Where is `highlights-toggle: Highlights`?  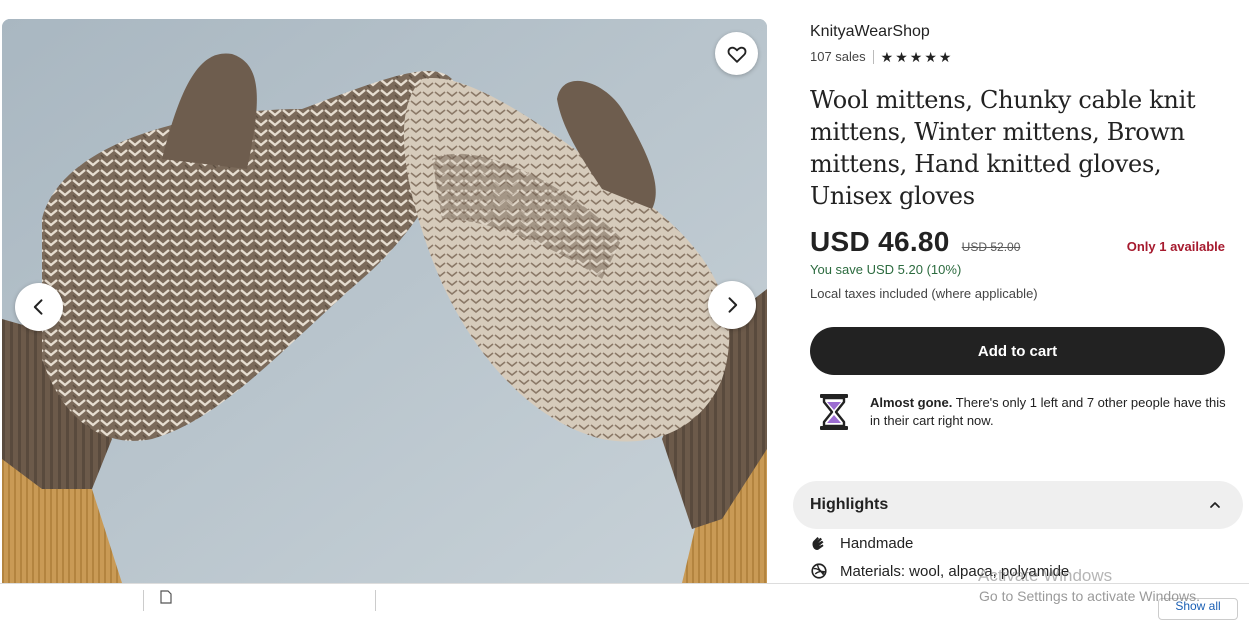 highlights-toggle: Highlights is located at coordinates (1018, 505).